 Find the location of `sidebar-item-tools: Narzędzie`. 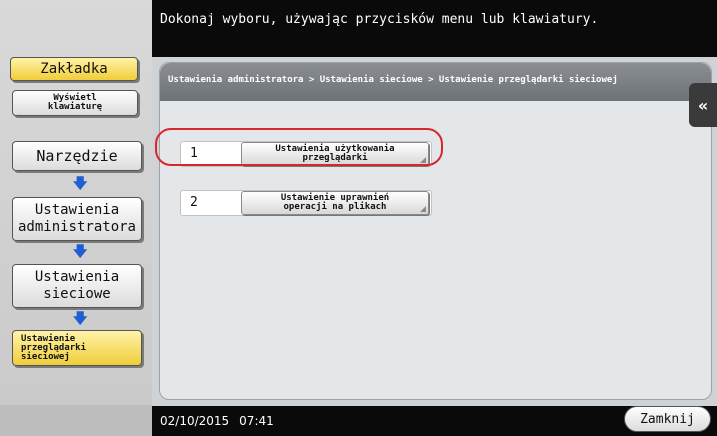

sidebar-item-tools: Narzędzie is located at coordinates (77, 156).